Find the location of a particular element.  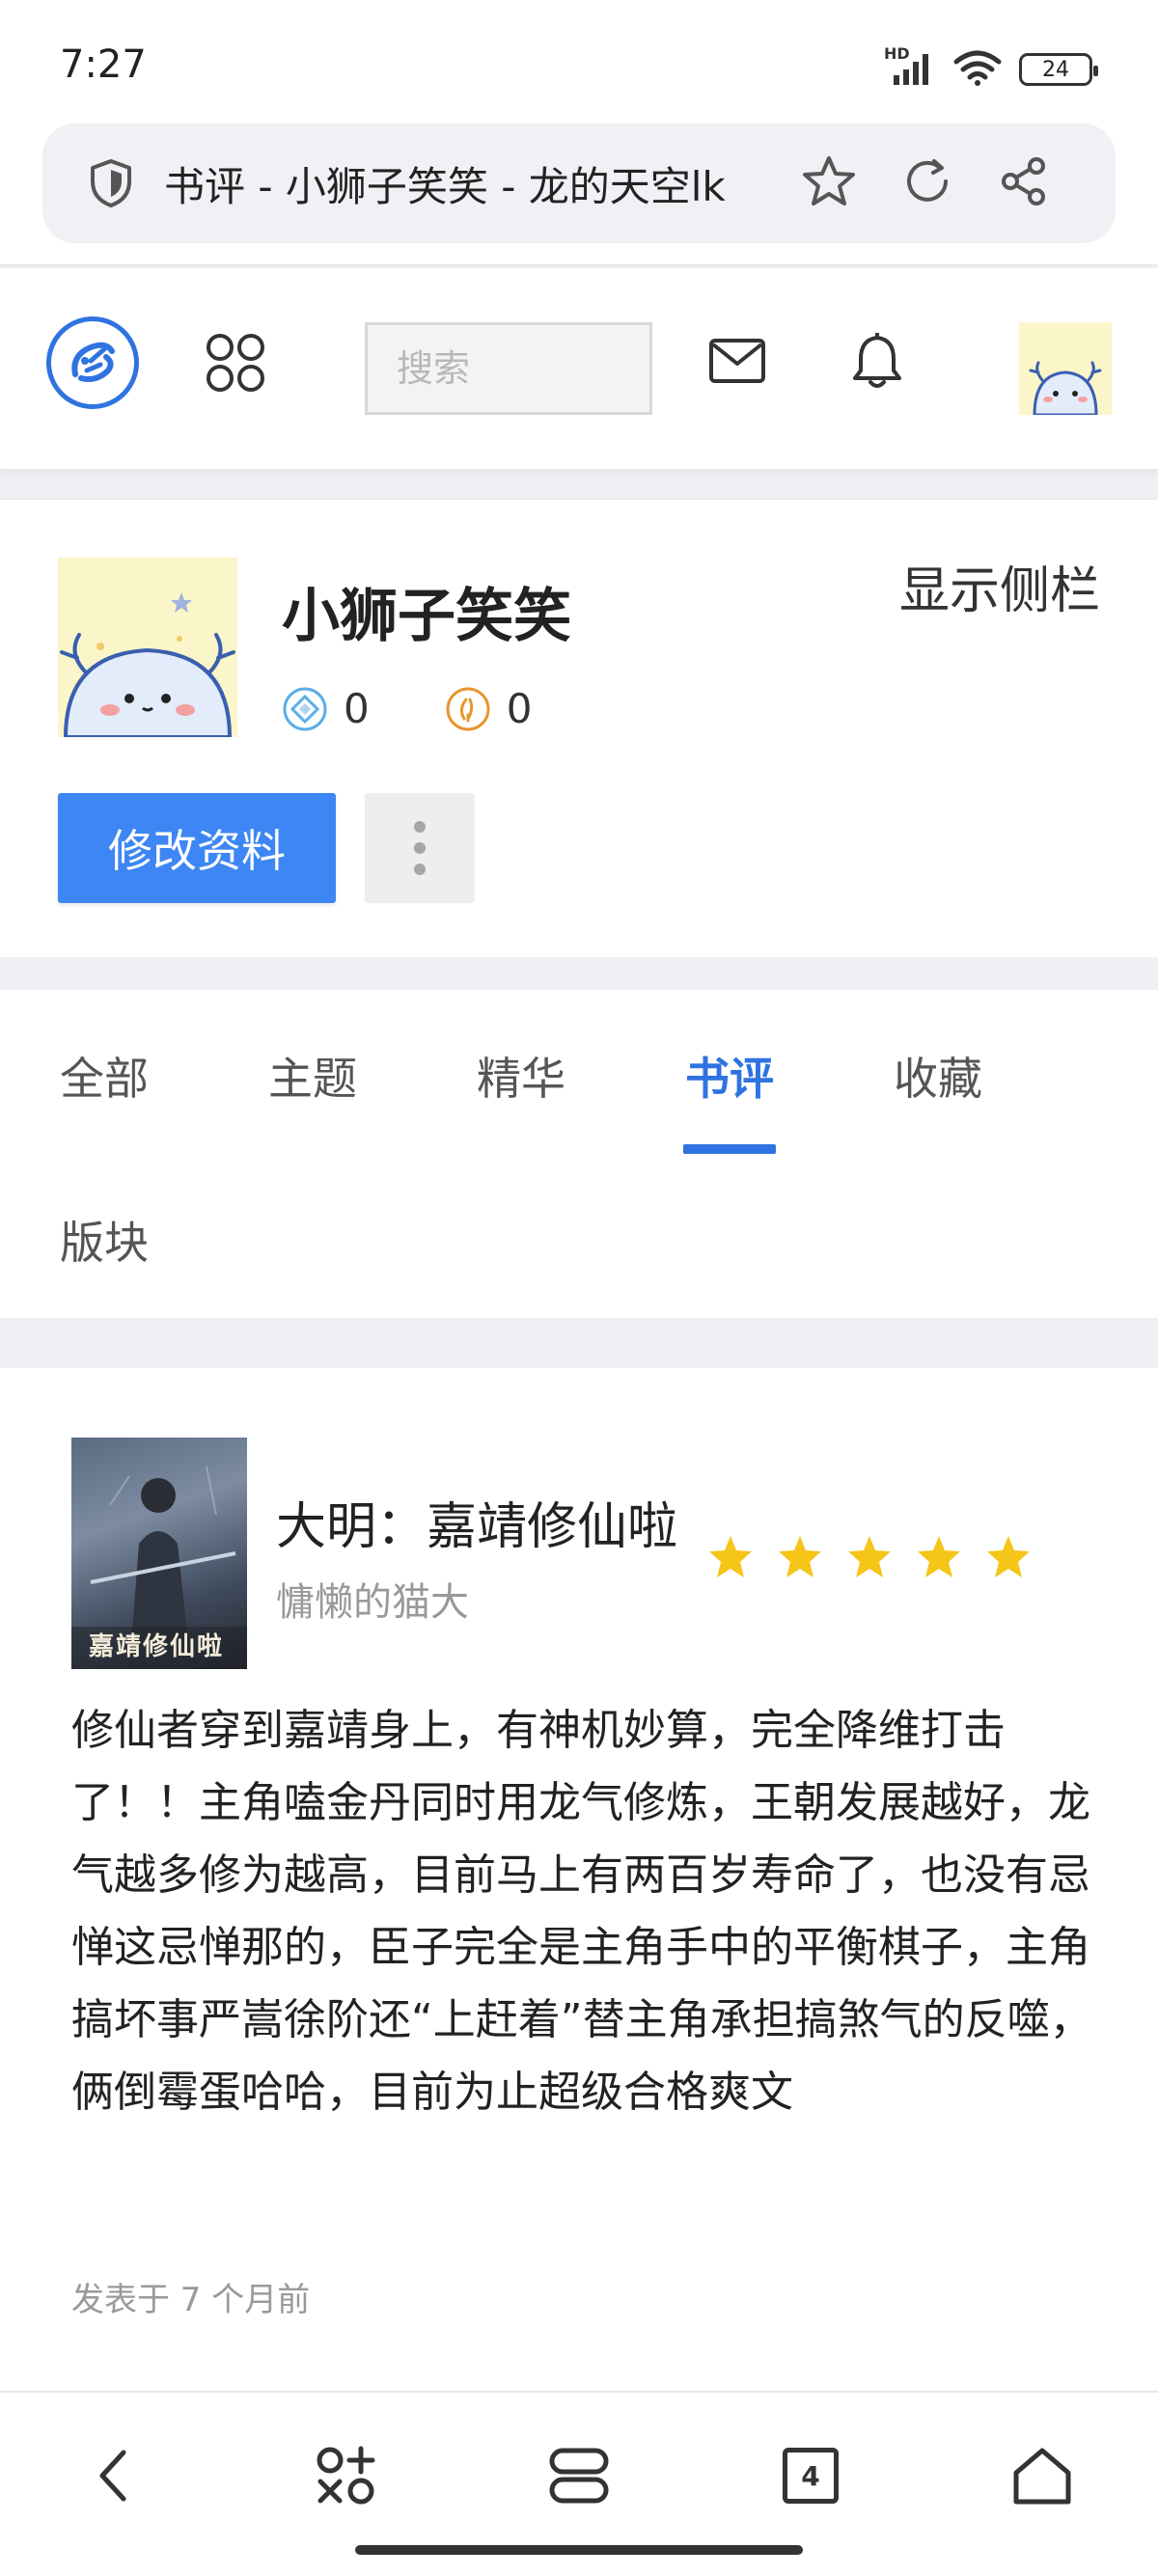

status-time: 7:27 is located at coordinates (103, 64).